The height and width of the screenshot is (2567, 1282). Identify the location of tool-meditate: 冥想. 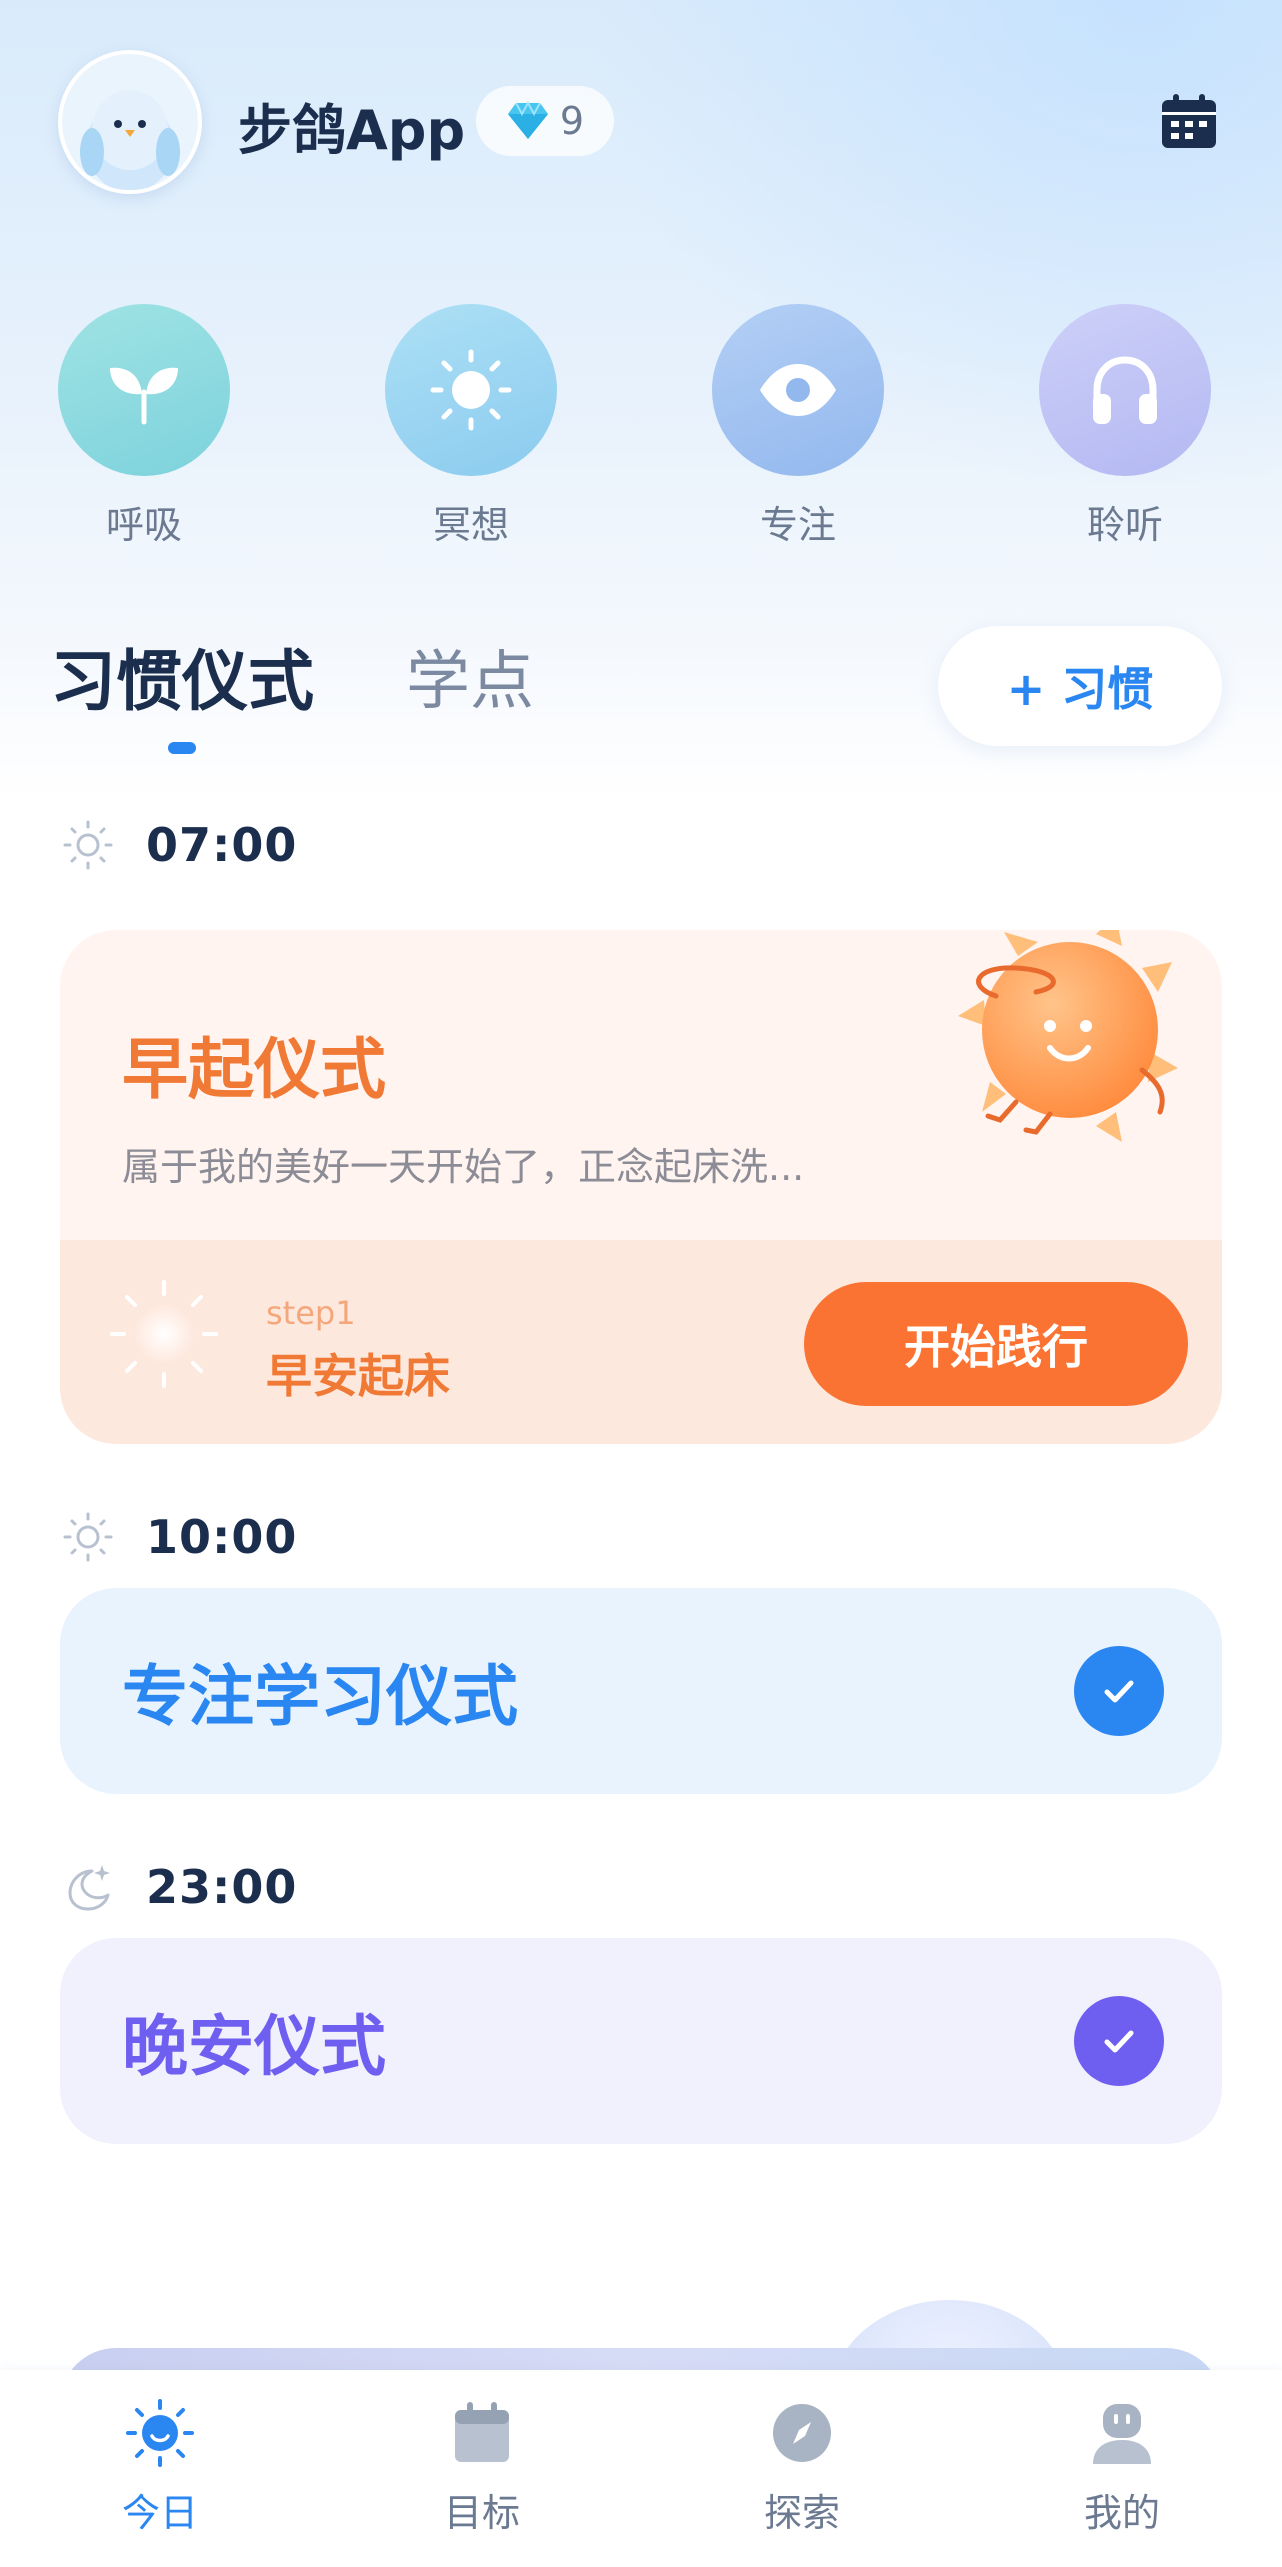
(471, 426).